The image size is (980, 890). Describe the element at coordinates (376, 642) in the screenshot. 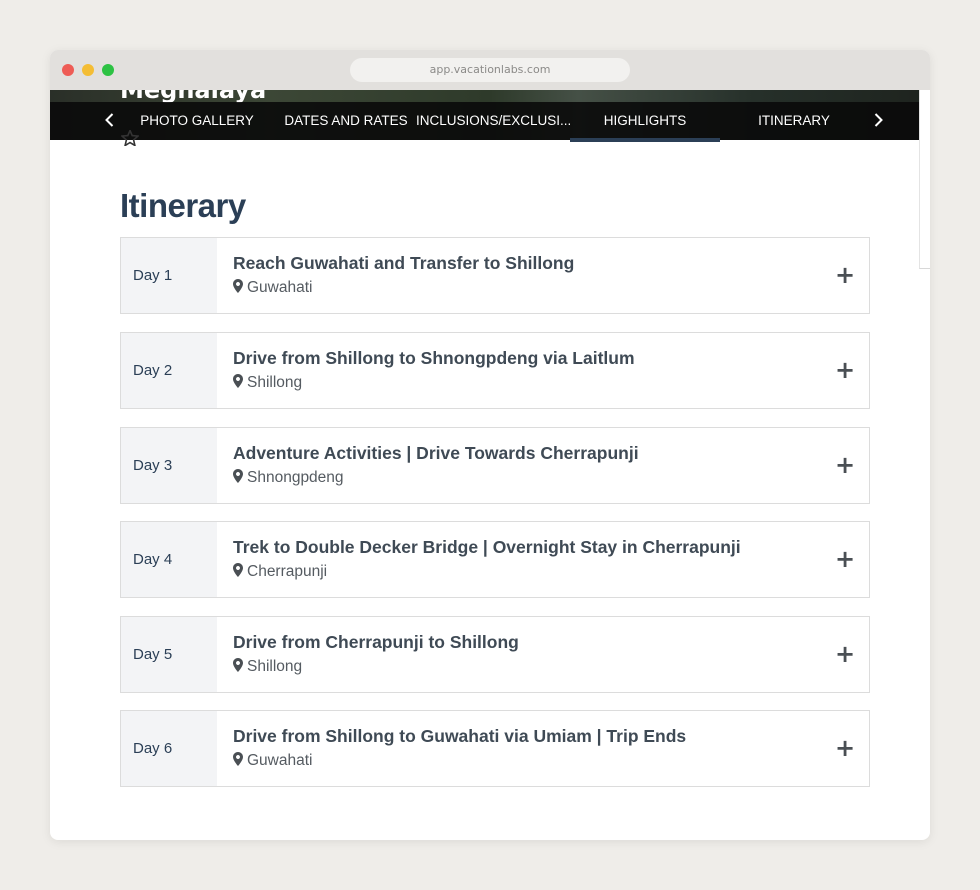

I see `day-title: Drive from Cherrapunji to Shillong` at that location.